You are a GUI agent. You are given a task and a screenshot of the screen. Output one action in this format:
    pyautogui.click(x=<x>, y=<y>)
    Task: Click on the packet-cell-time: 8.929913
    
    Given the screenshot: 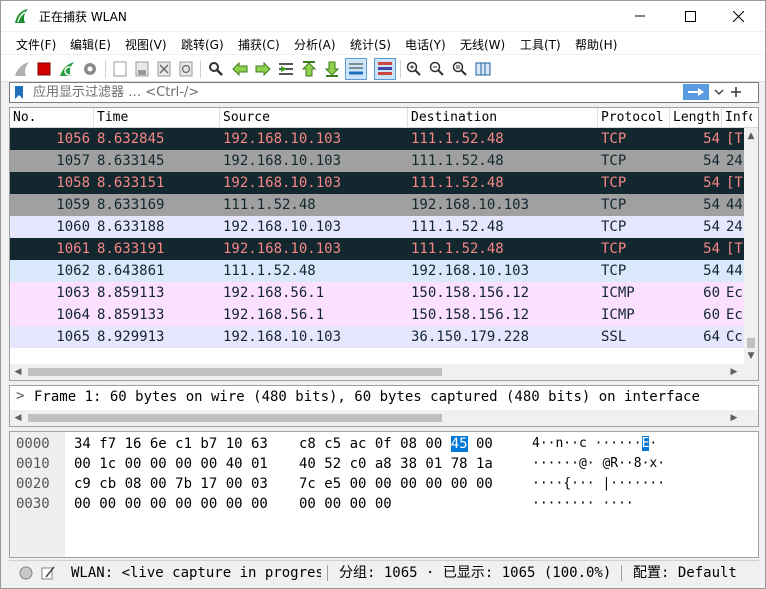 What is the action you would take?
    pyautogui.click(x=131, y=337)
    